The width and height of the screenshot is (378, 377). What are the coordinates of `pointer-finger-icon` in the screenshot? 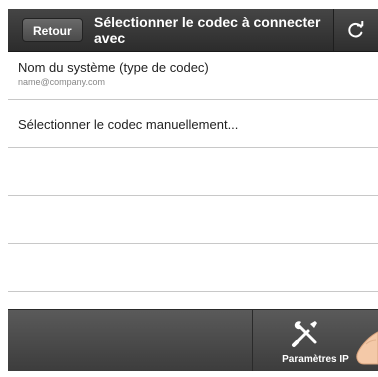 It's located at (367, 348).